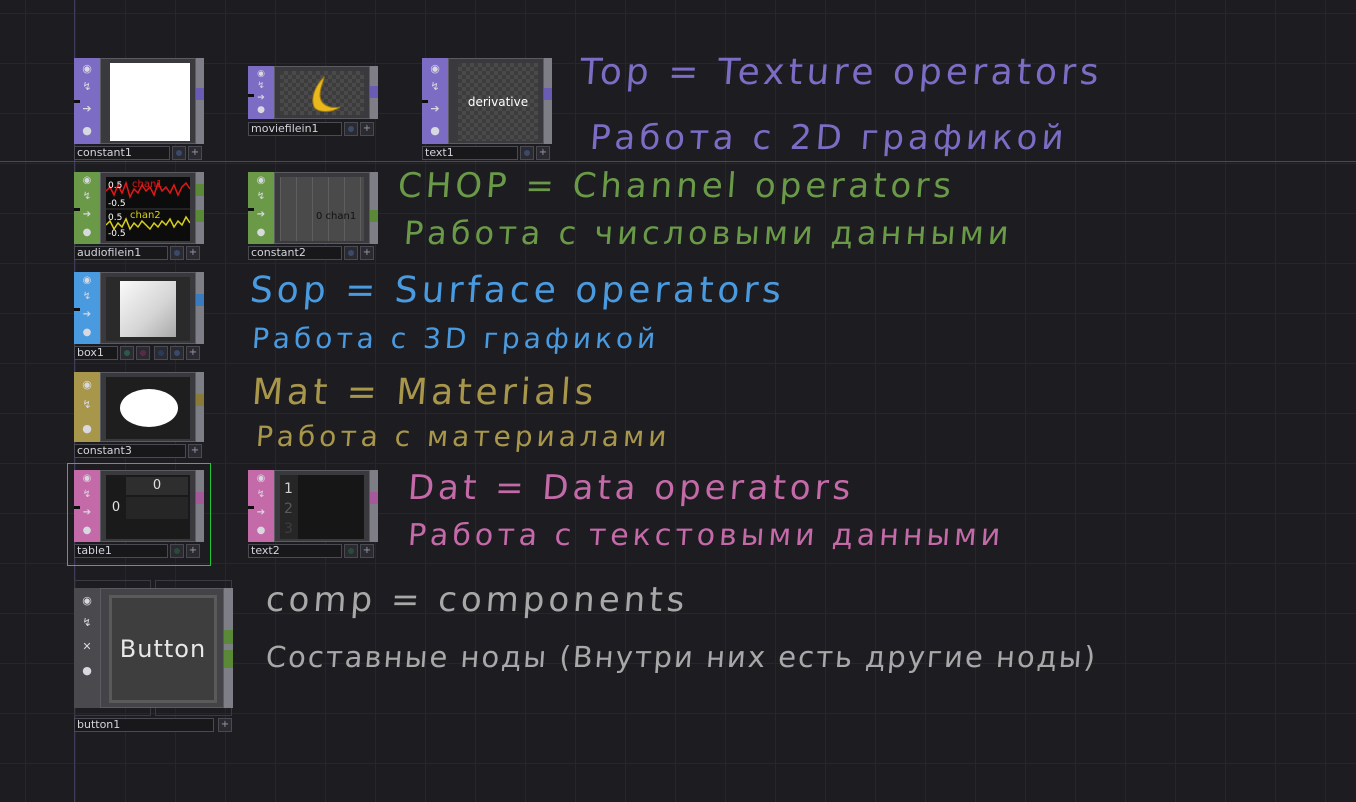 Image resolution: width=1356 pixels, height=802 pixels. I want to click on node-body: Button, so click(162, 648).